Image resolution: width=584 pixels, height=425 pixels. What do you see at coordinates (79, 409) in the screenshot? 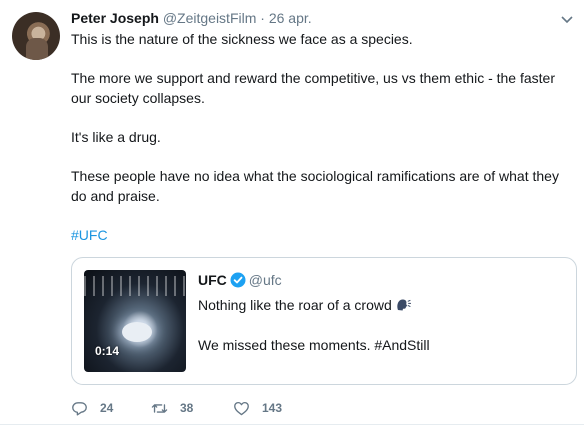
I see `reply-icon` at bounding box center [79, 409].